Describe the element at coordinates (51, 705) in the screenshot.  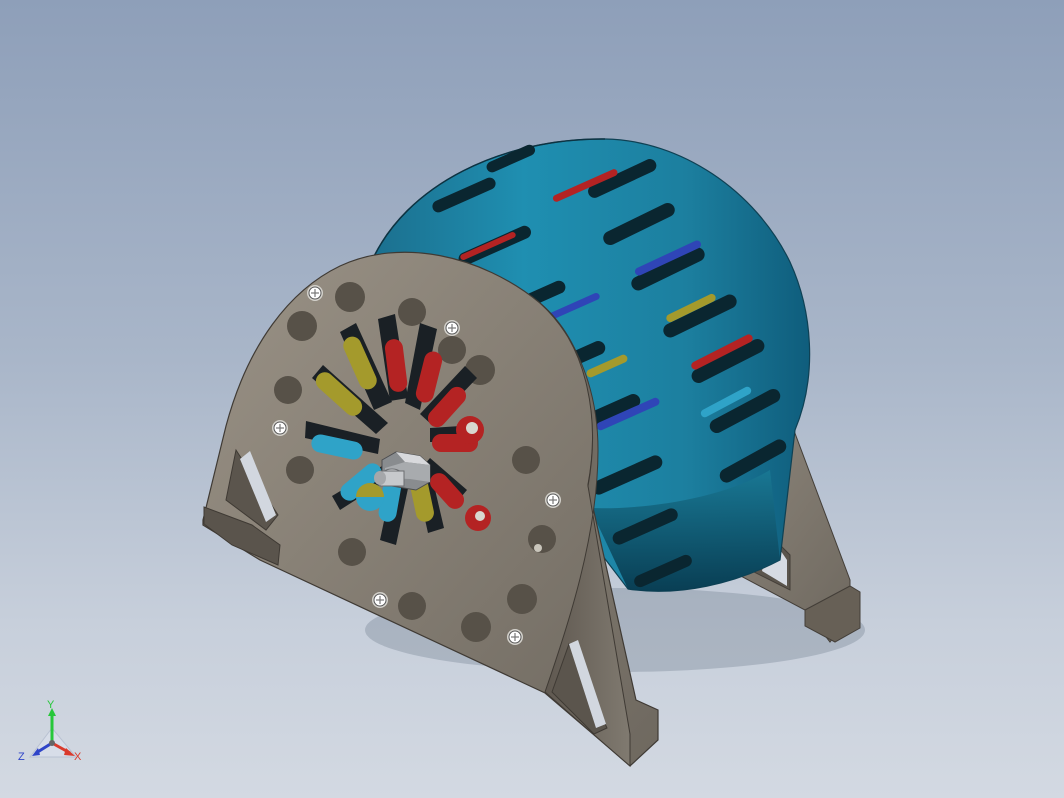
I see `triad-y-label: Y` at that location.